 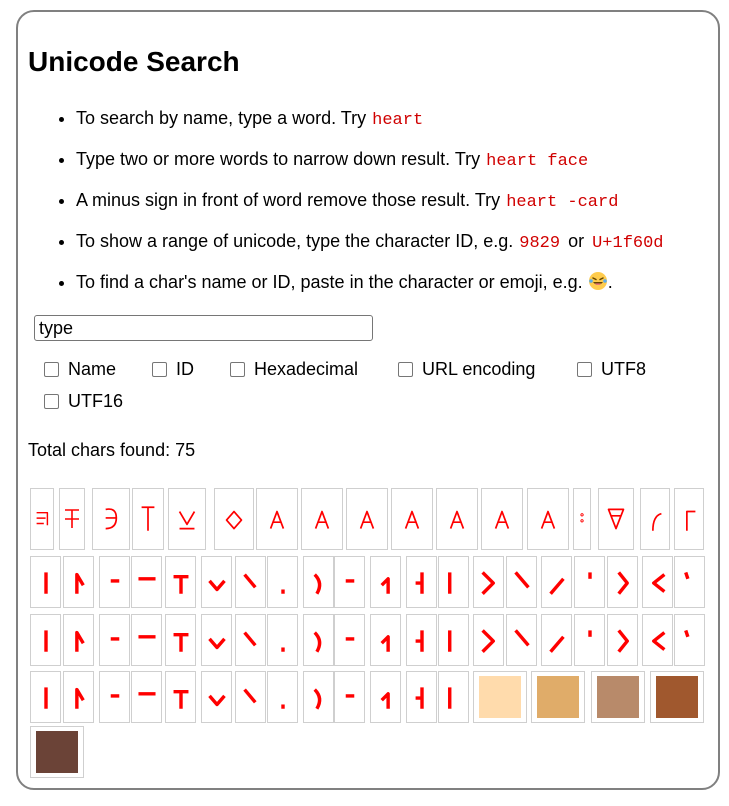 What do you see at coordinates (173, 369) in the screenshot?
I see `option-id: ID` at bounding box center [173, 369].